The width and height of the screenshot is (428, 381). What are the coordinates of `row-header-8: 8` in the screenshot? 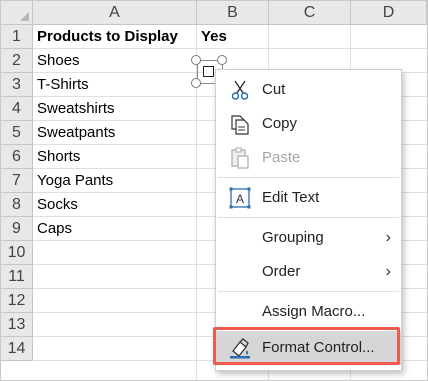 It's located at (17, 205).